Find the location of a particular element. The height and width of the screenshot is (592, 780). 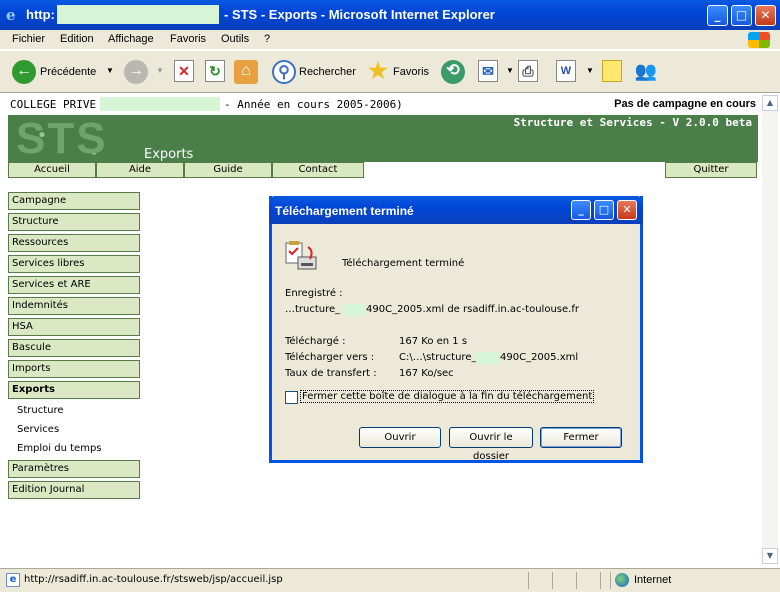

destination-value-end: 490C_2005.xml is located at coordinates (539, 357).